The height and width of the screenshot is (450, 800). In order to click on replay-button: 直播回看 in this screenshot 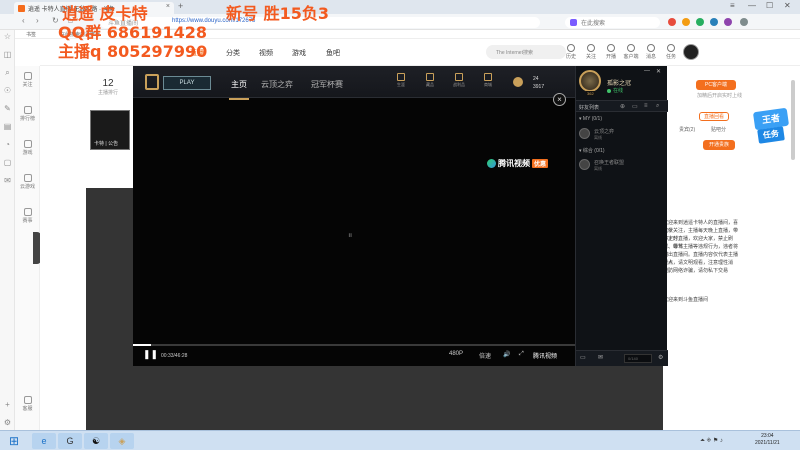, I will do `click(714, 116)`.